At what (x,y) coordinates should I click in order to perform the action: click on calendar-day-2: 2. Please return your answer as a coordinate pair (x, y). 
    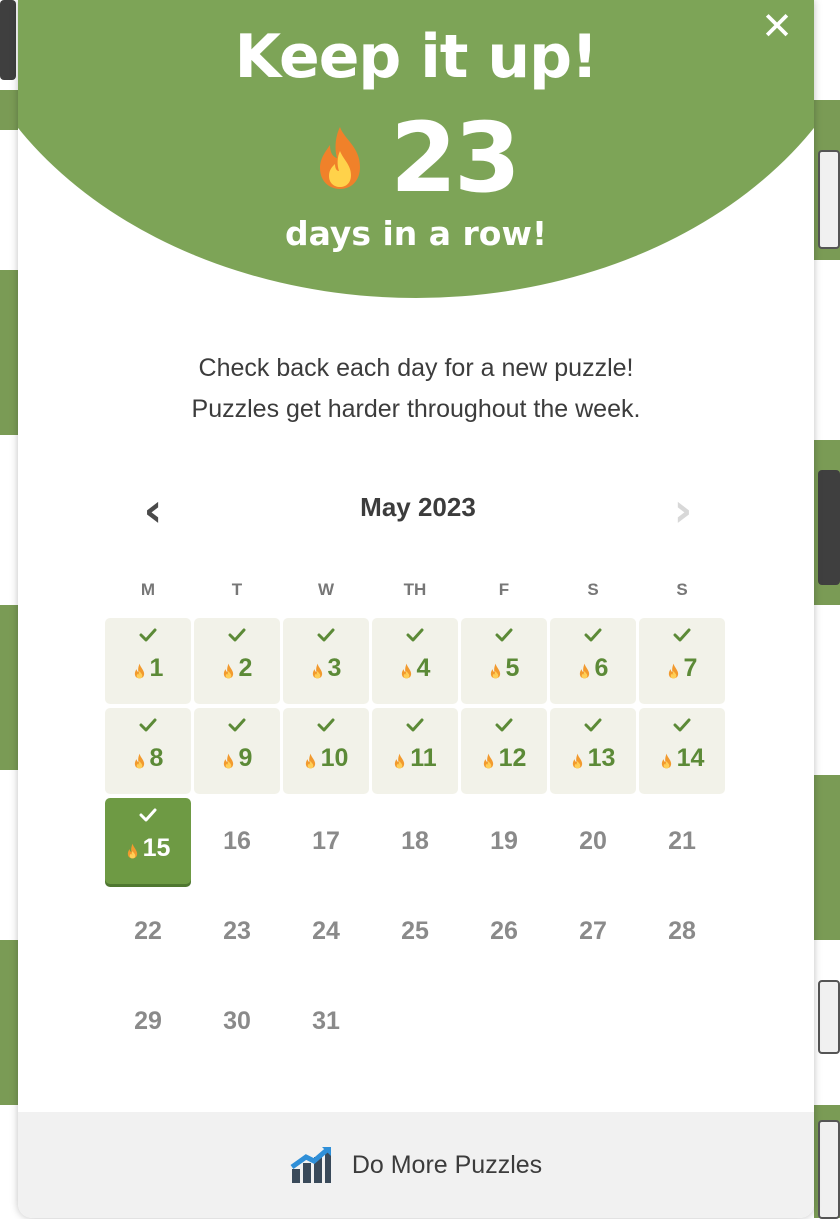
    Looking at the image, I should click on (237, 661).